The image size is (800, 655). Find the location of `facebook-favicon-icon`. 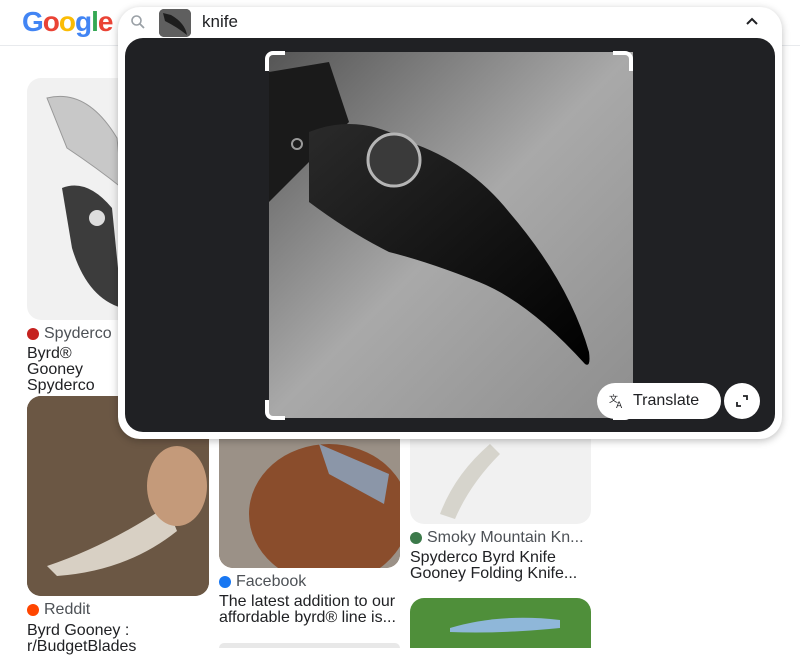

facebook-favicon-icon is located at coordinates (225, 582).